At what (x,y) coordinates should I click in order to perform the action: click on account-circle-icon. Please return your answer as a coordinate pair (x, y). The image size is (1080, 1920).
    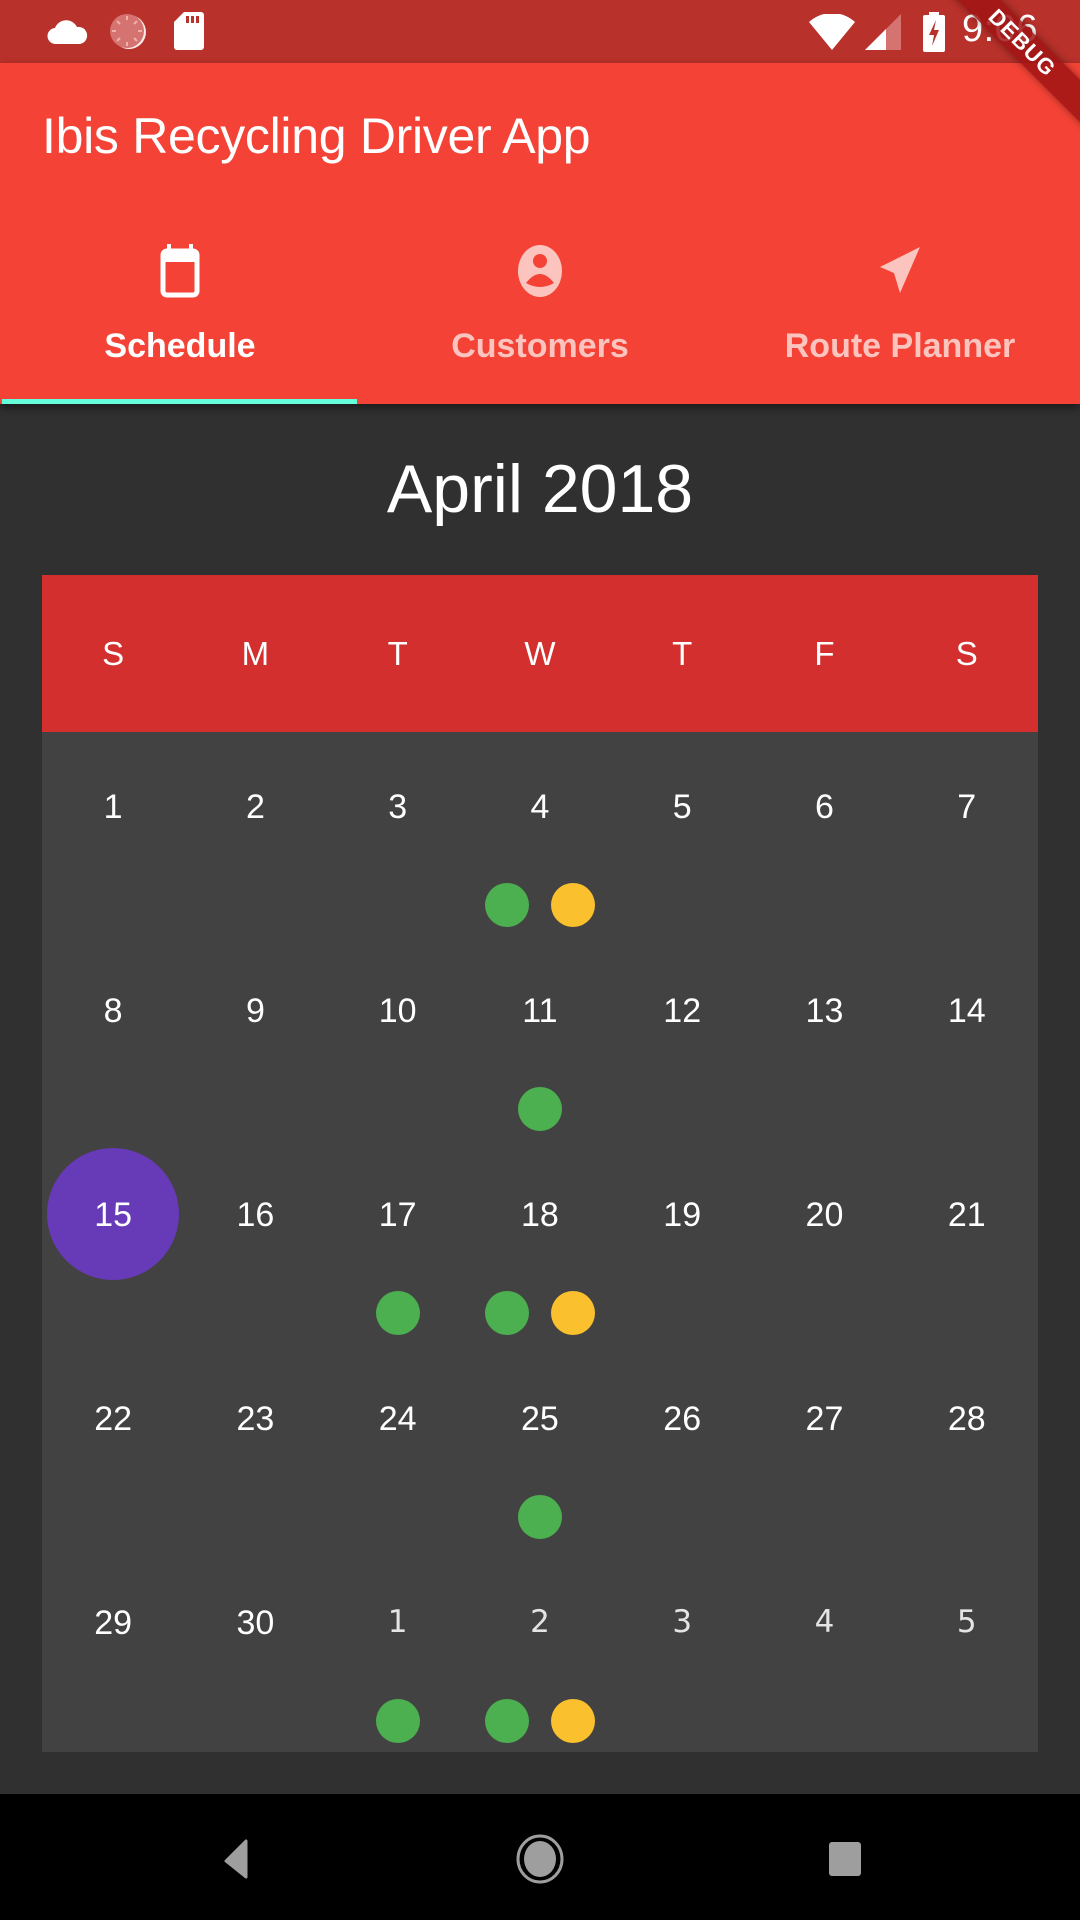
    Looking at the image, I should click on (540, 271).